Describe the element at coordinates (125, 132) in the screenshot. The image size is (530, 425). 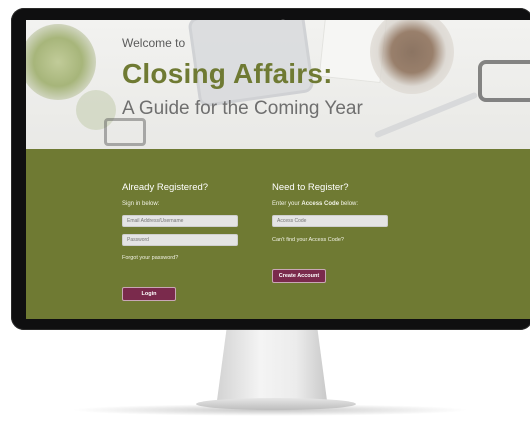
I see `binder-clips-image` at that location.